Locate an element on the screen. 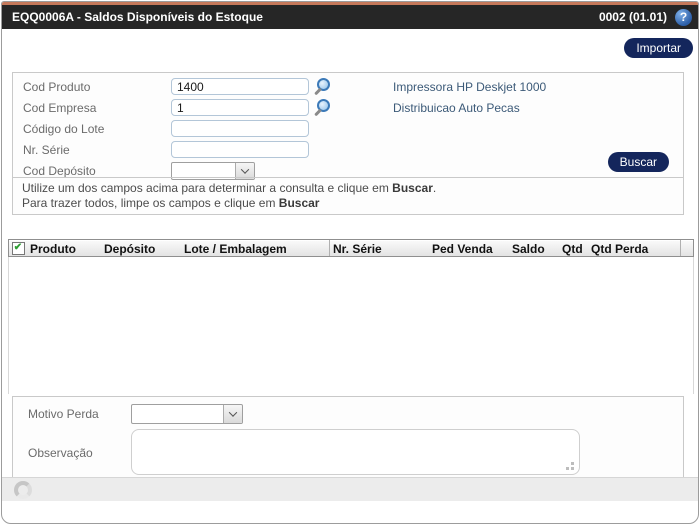 Image resolution: width=700 pixels, height=525 pixels. cod-empresa-label: Cod Empresa is located at coordinates (60, 107).